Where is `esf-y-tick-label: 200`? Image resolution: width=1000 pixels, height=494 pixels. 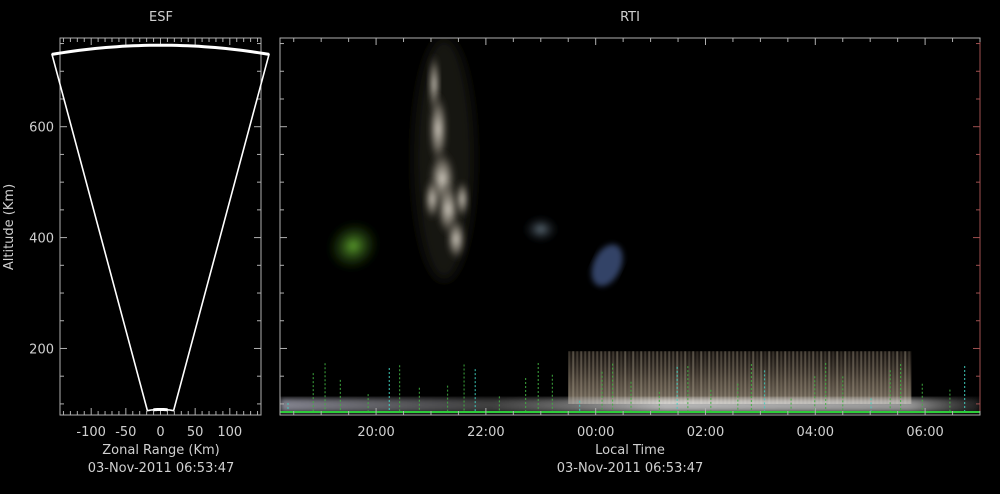
esf-y-tick-label: 200 is located at coordinates (41, 349).